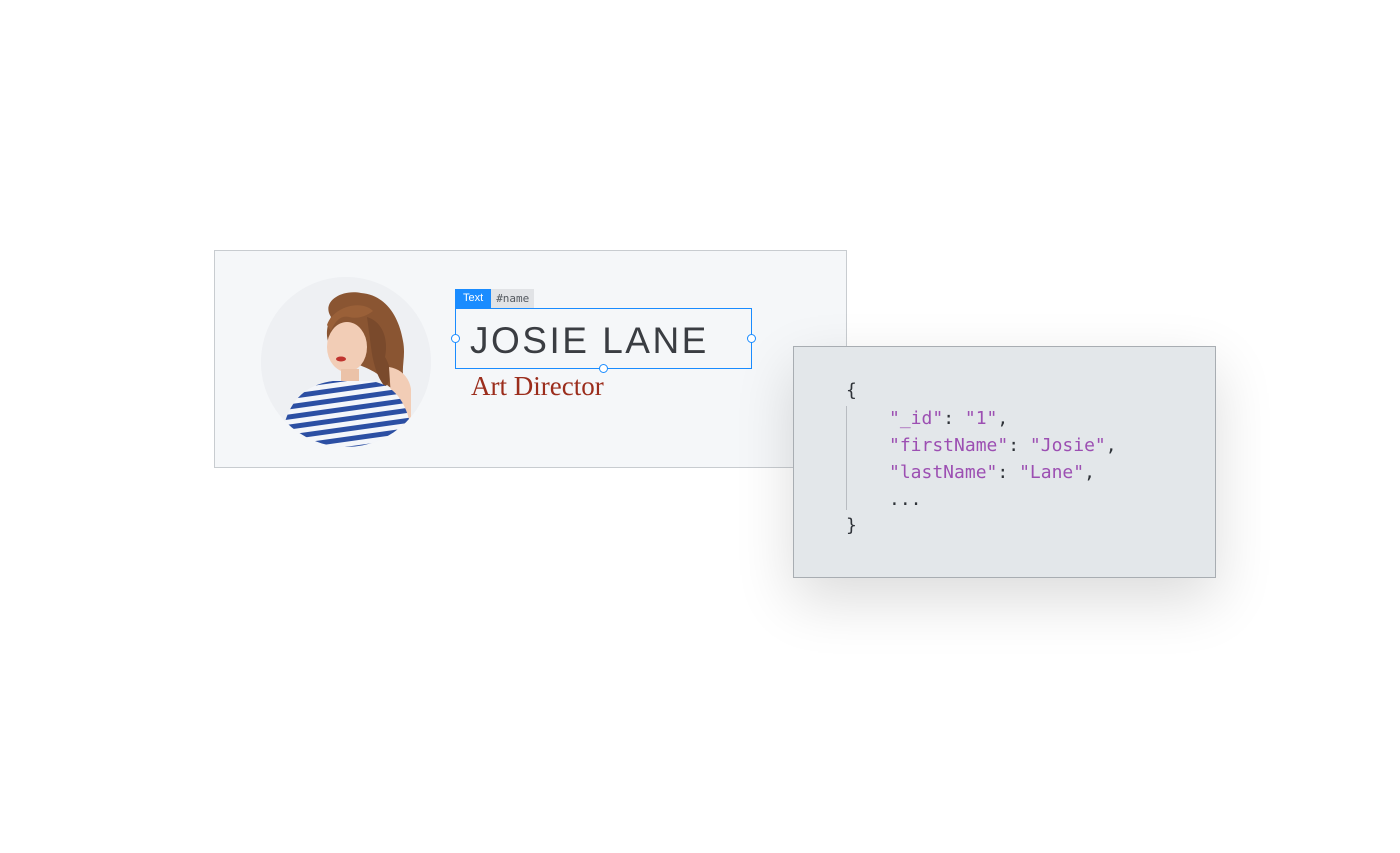 This screenshot has width=1400, height=853. I want to click on json-line-lastname: "lastName": "Lane",, so click(992, 472).